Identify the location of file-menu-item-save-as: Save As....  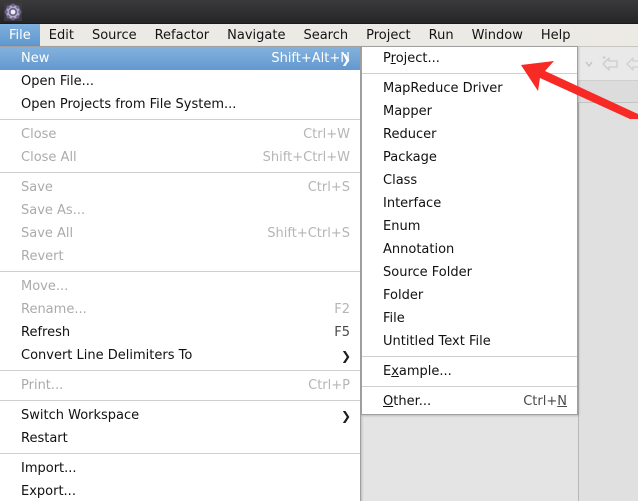
(180, 210).